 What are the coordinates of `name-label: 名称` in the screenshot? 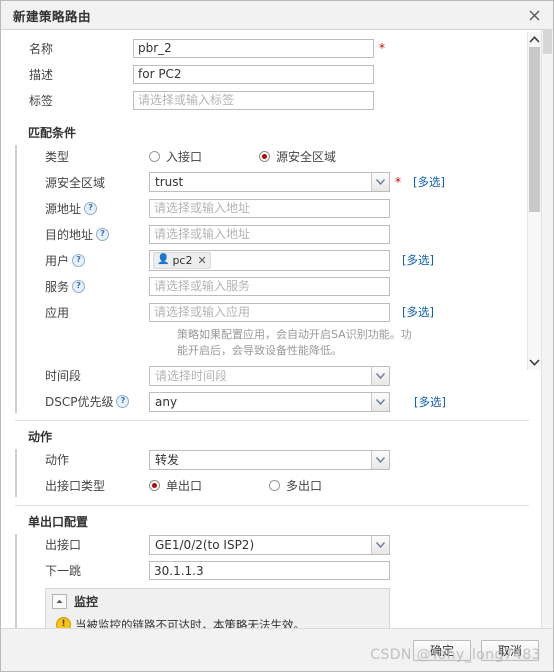 It's located at (41, 48).